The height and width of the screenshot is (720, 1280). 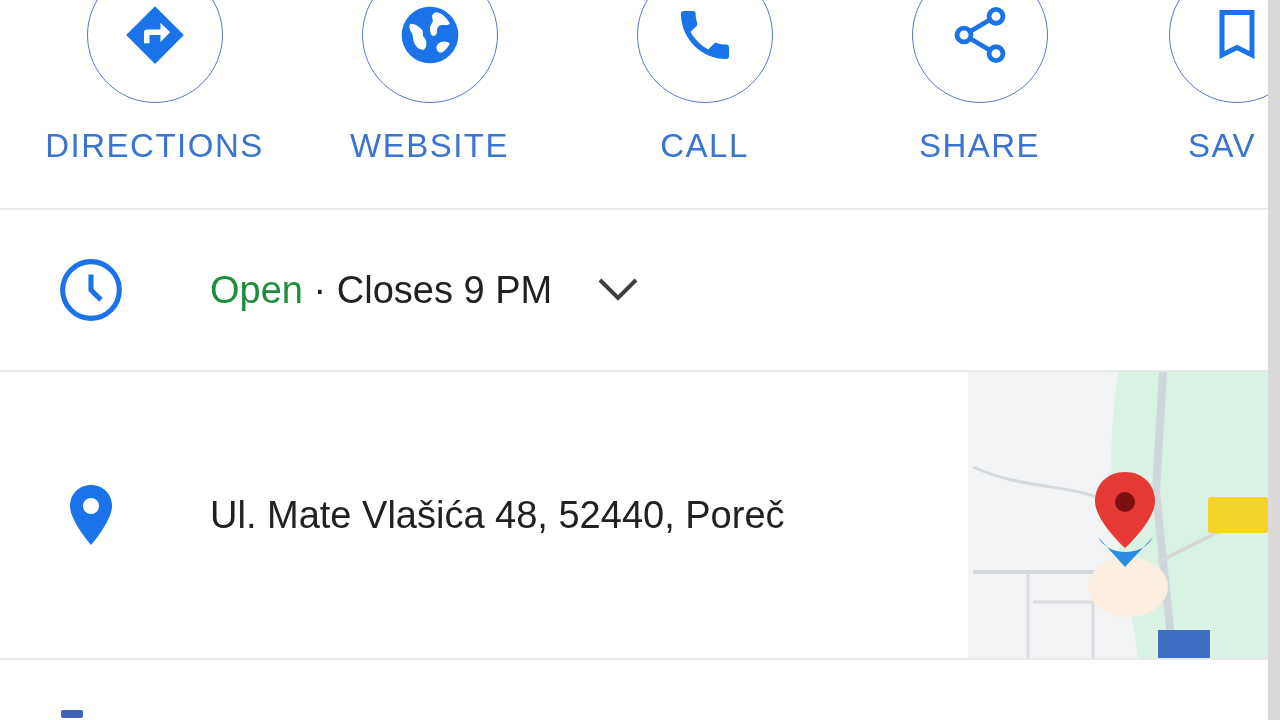 What do you see at coordinates (1274, 360) in the screenshot?
I see `scrollbar` at bounding box center [1274, 360].